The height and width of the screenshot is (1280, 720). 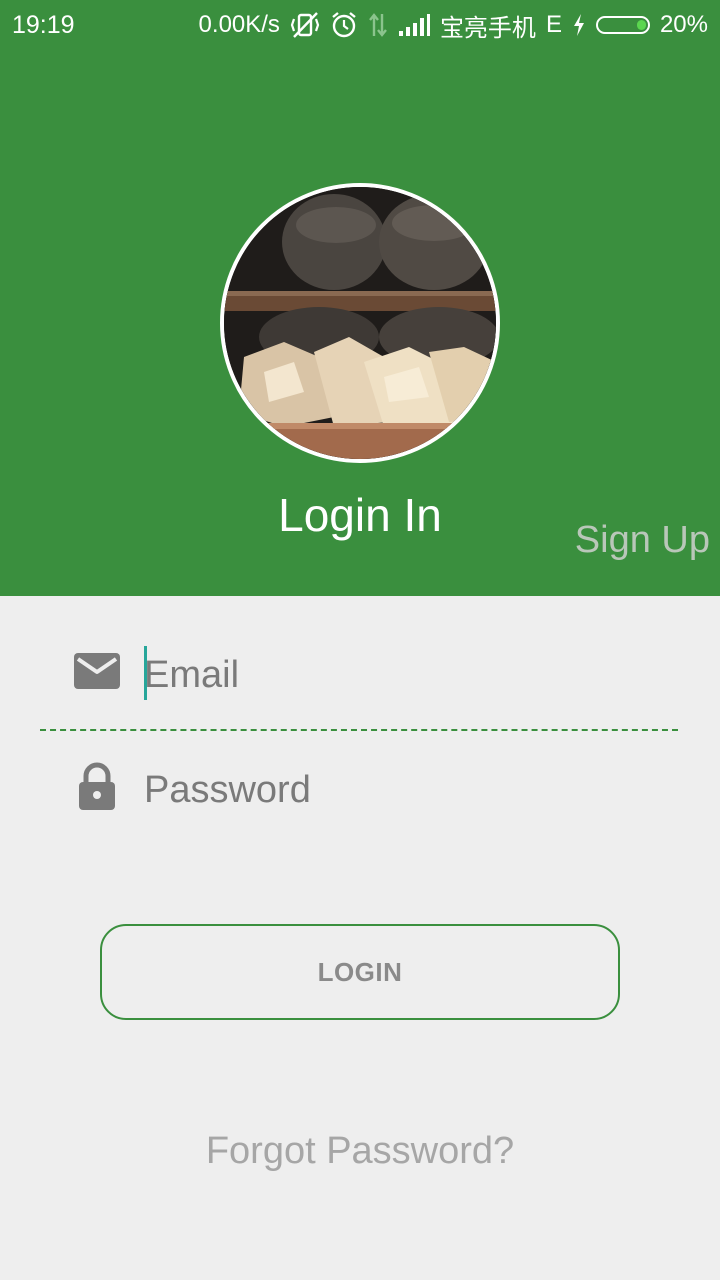 I want to click on email-input, so click(x=411, y=675).